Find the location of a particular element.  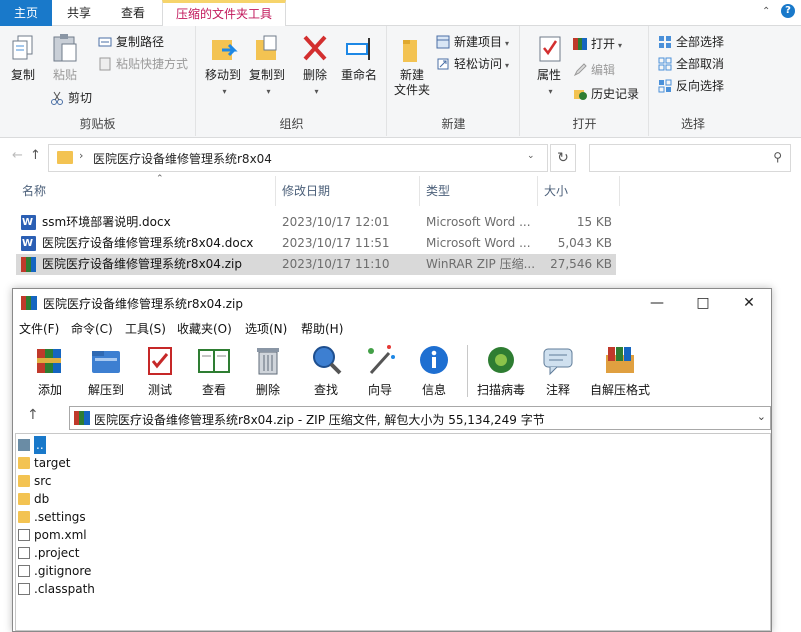

info-button: 信息 is located at coordinates (434, 370).